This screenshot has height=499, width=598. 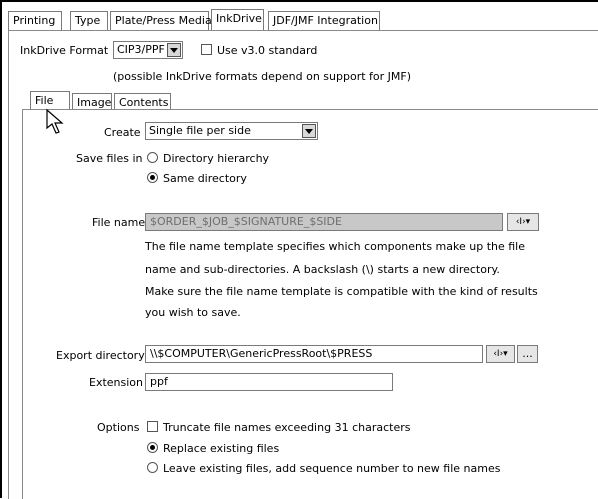 What do you see at coordinates (116, 382) in the screenshot?
I see `extension-label: Extension` at bounding box center [116, 382].